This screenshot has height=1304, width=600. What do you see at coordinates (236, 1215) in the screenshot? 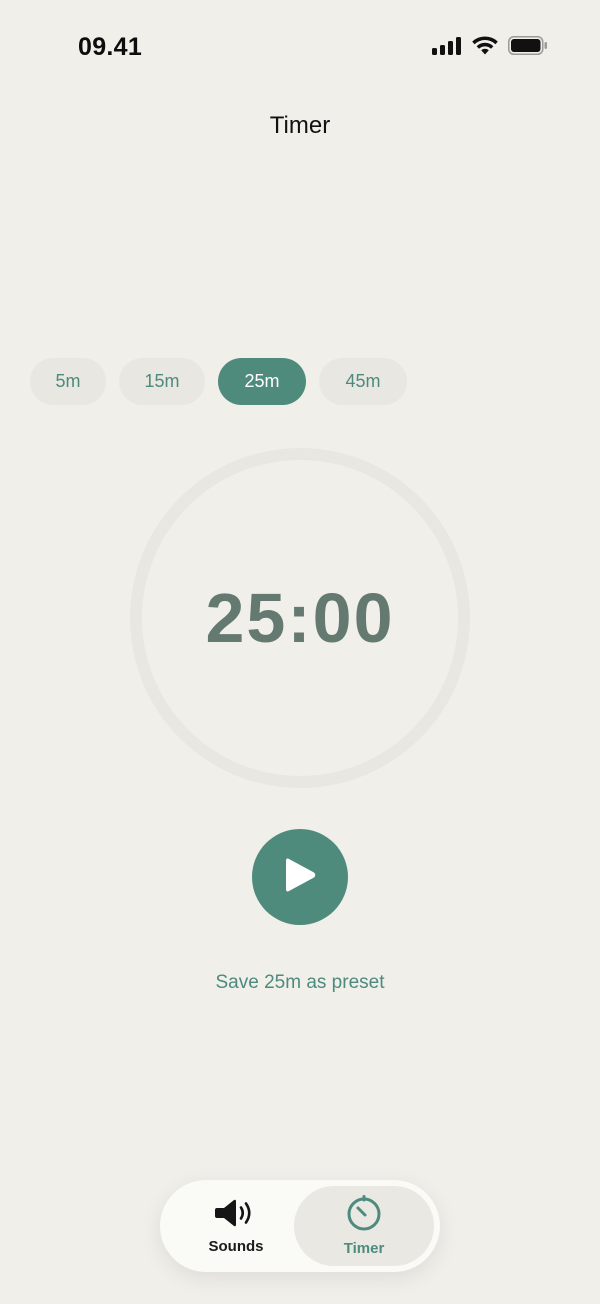
I see `speaker-icon` at bounding box center [236, 1215].